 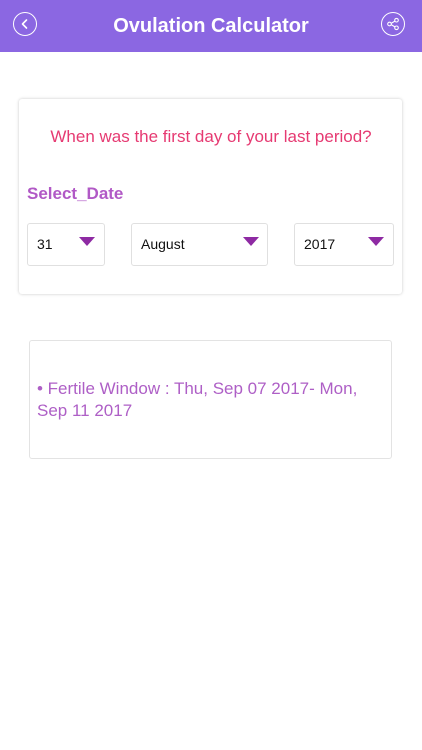 I want to click on month-value: August, so click(x=163, y=244).